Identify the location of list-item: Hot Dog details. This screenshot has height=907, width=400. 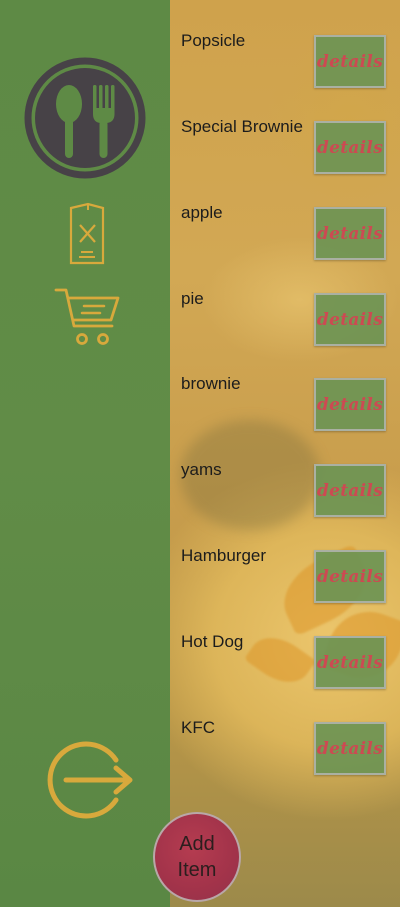
(285, 645).